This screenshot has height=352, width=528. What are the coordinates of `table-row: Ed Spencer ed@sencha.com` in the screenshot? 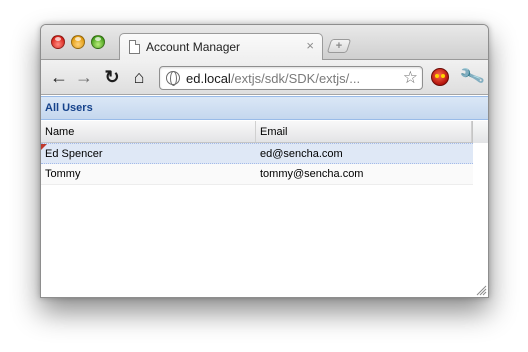 It's located at (257, 153).